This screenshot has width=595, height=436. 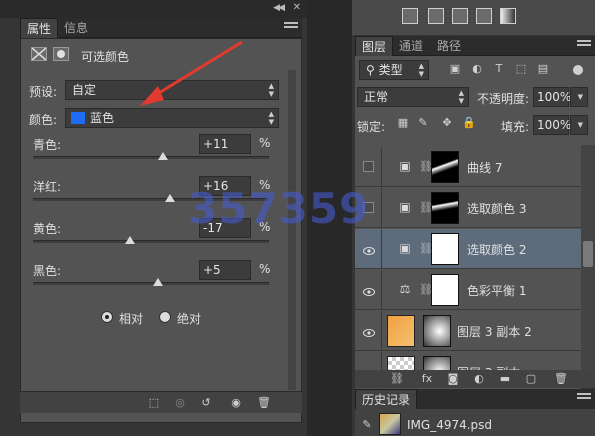 I want to click on tab-channels: 通道, so click(x=411, y=46).